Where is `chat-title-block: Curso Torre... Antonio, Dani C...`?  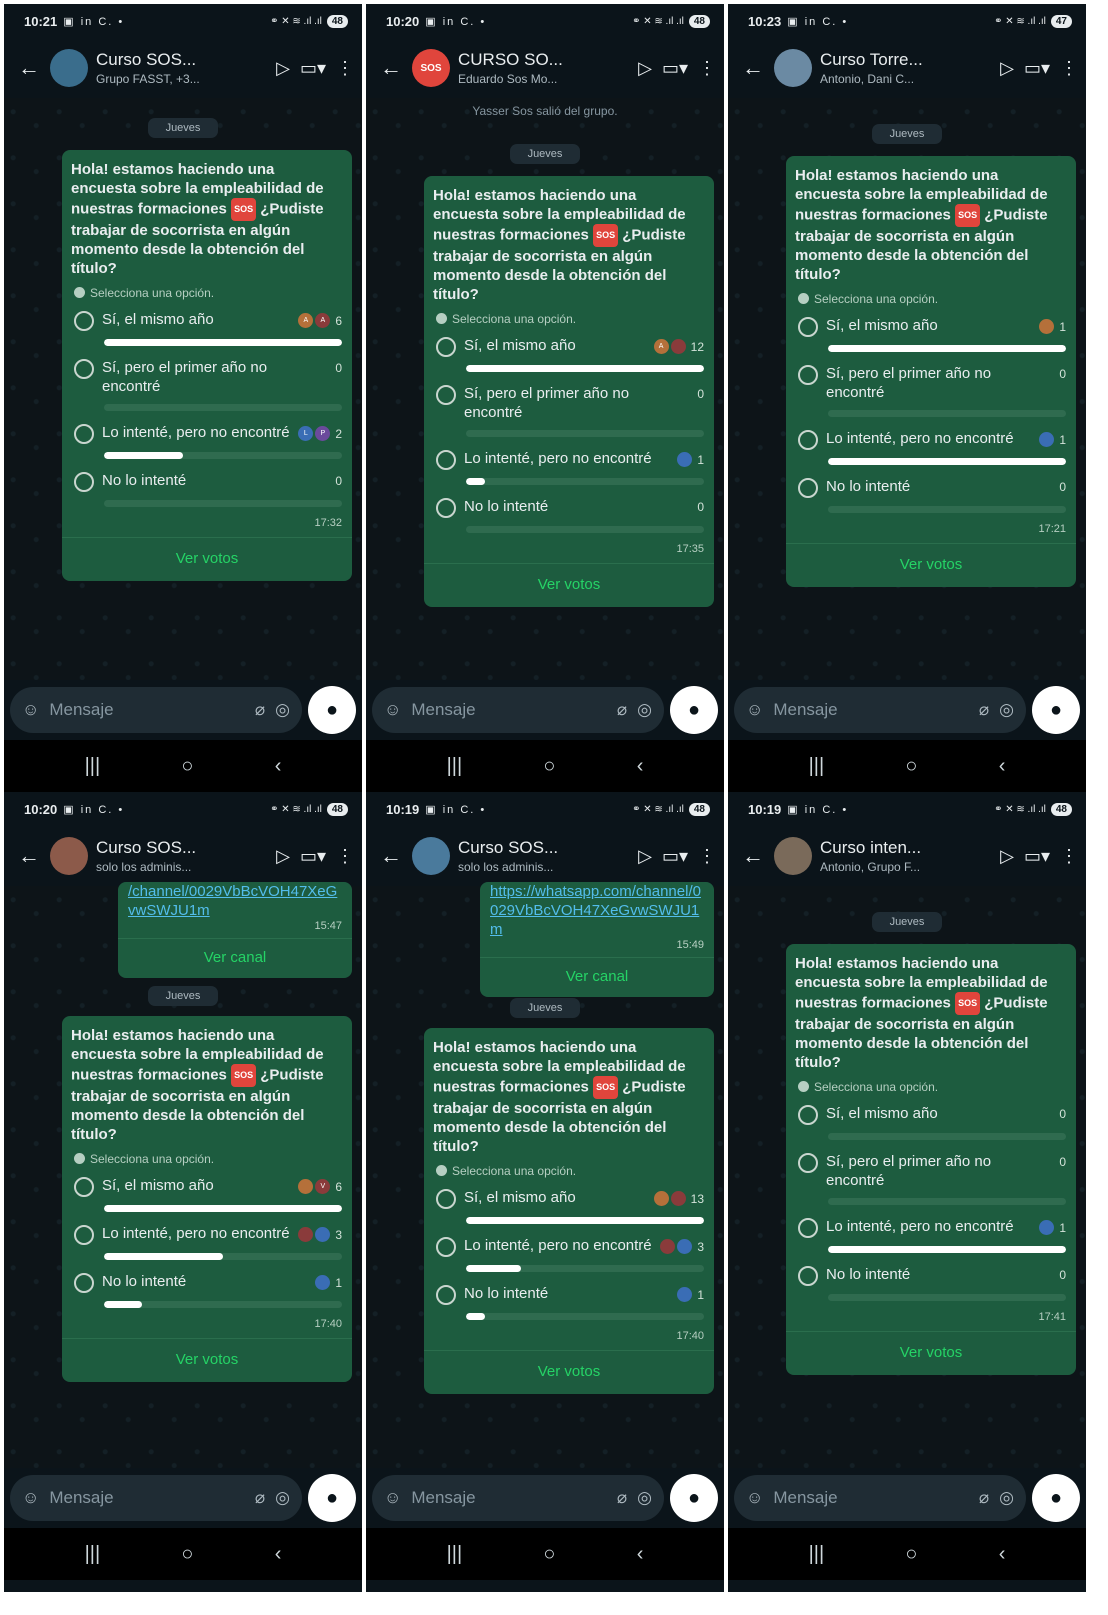 chat-title-block: Curso Torre... Antonio, Dani C... is located at coordinates (910, 68).